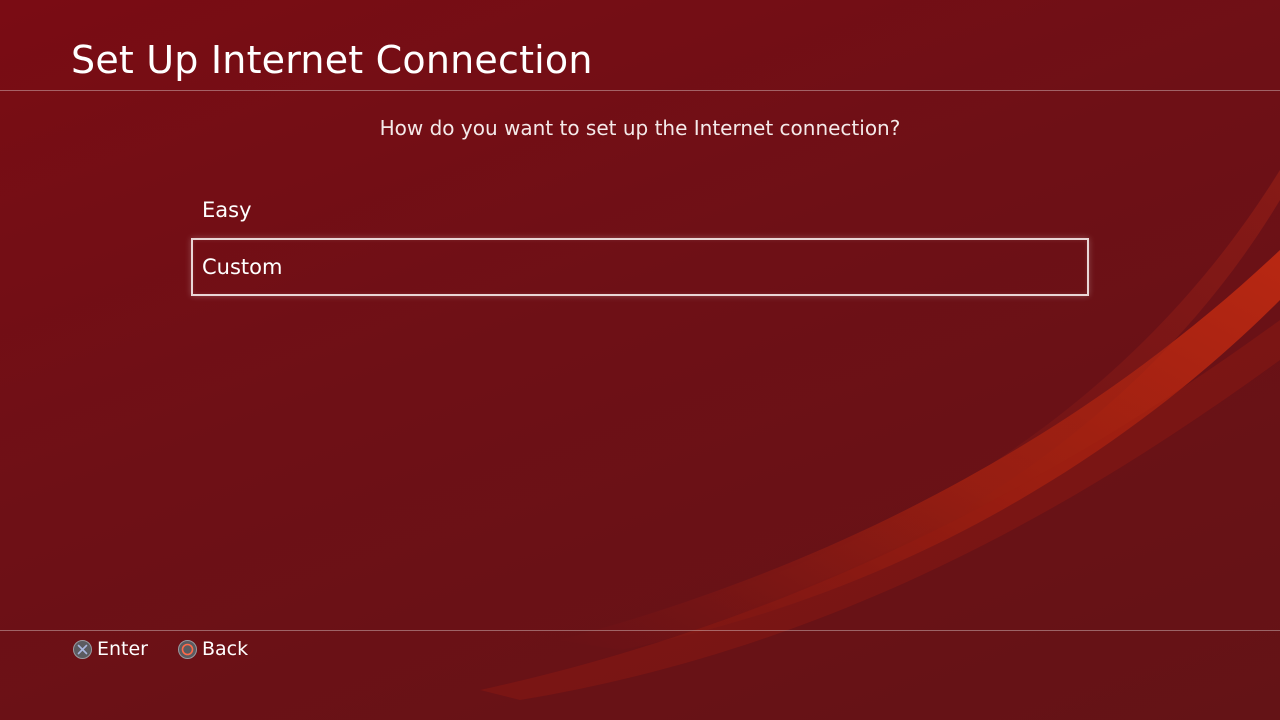 This screenshot has width=1280, height=720. I want to click on menu-item-custom: Custom, so click(640, 267).